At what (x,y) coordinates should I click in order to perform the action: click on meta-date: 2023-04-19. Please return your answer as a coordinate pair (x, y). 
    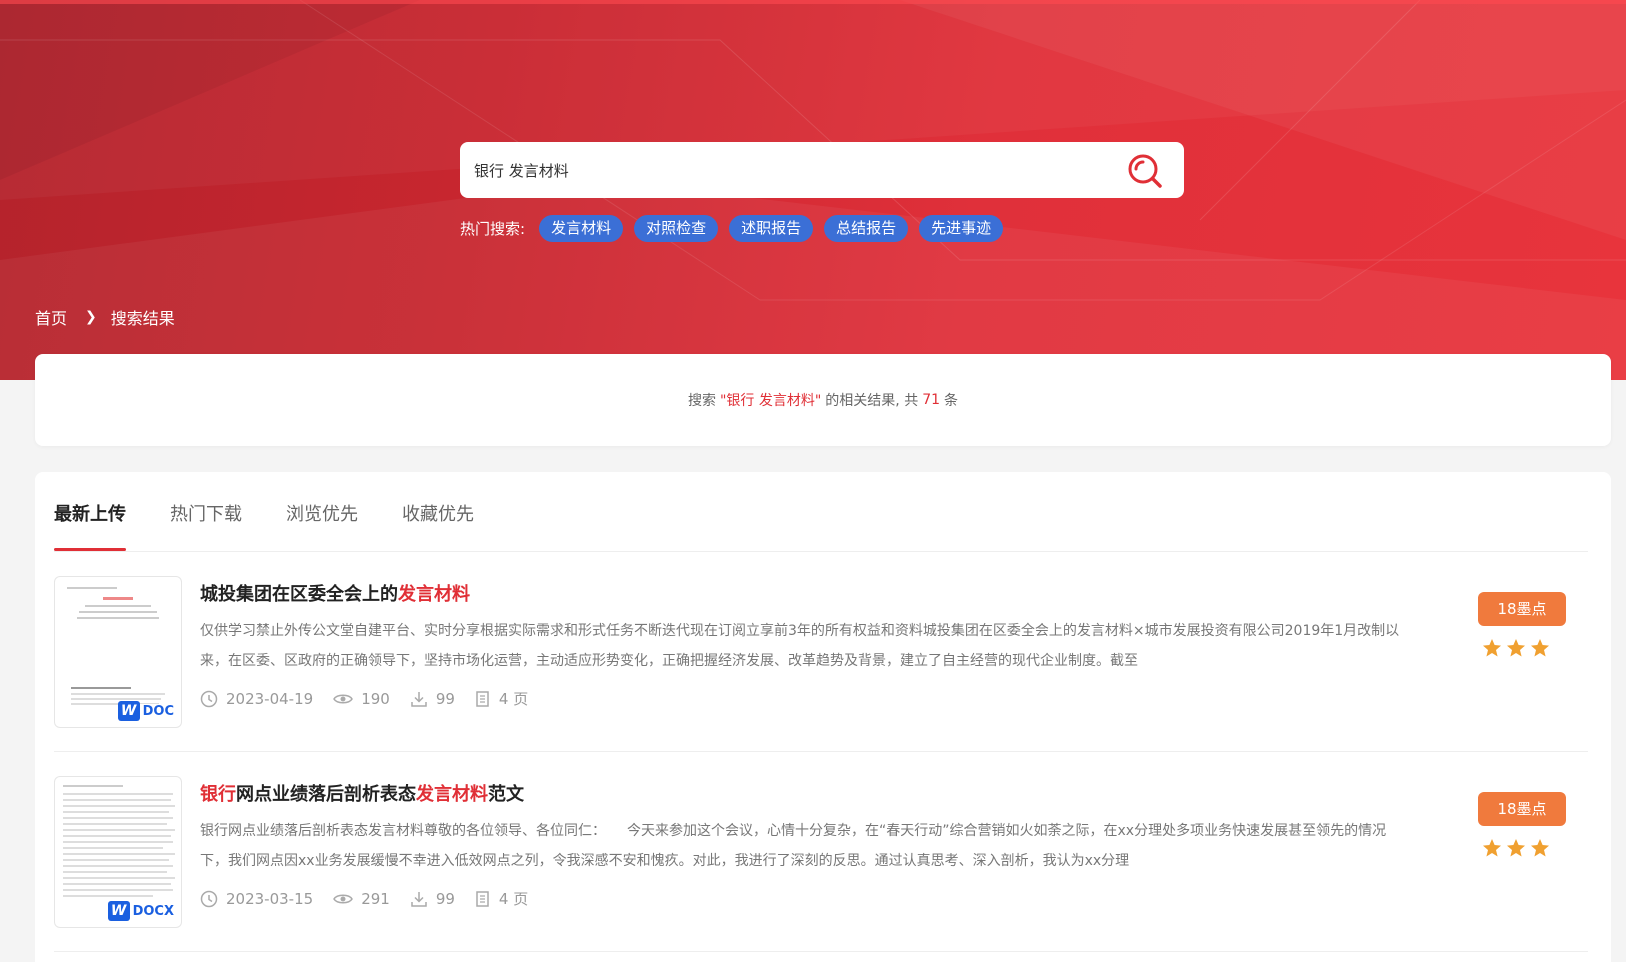
    Looking at the image, I should click on (256, 699).